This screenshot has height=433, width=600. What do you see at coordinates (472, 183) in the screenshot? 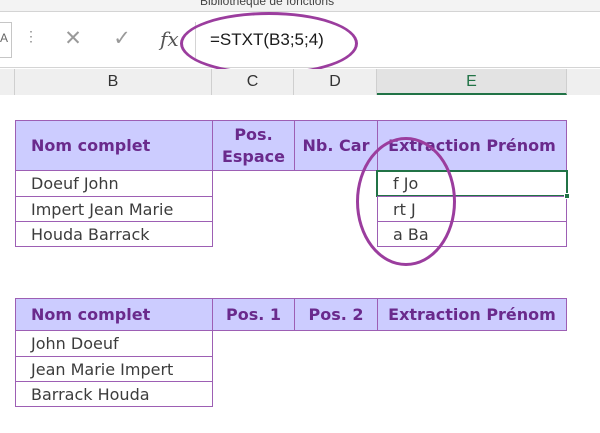
I see `table1-extraction-cell-active: f Jo` at bounding box center [472, 183].